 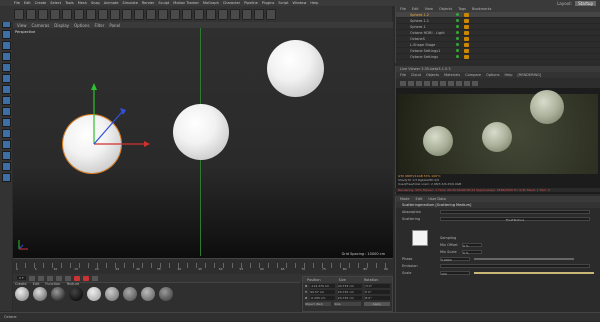 I want to click on deformer-icon, so click(x=235, y=14).